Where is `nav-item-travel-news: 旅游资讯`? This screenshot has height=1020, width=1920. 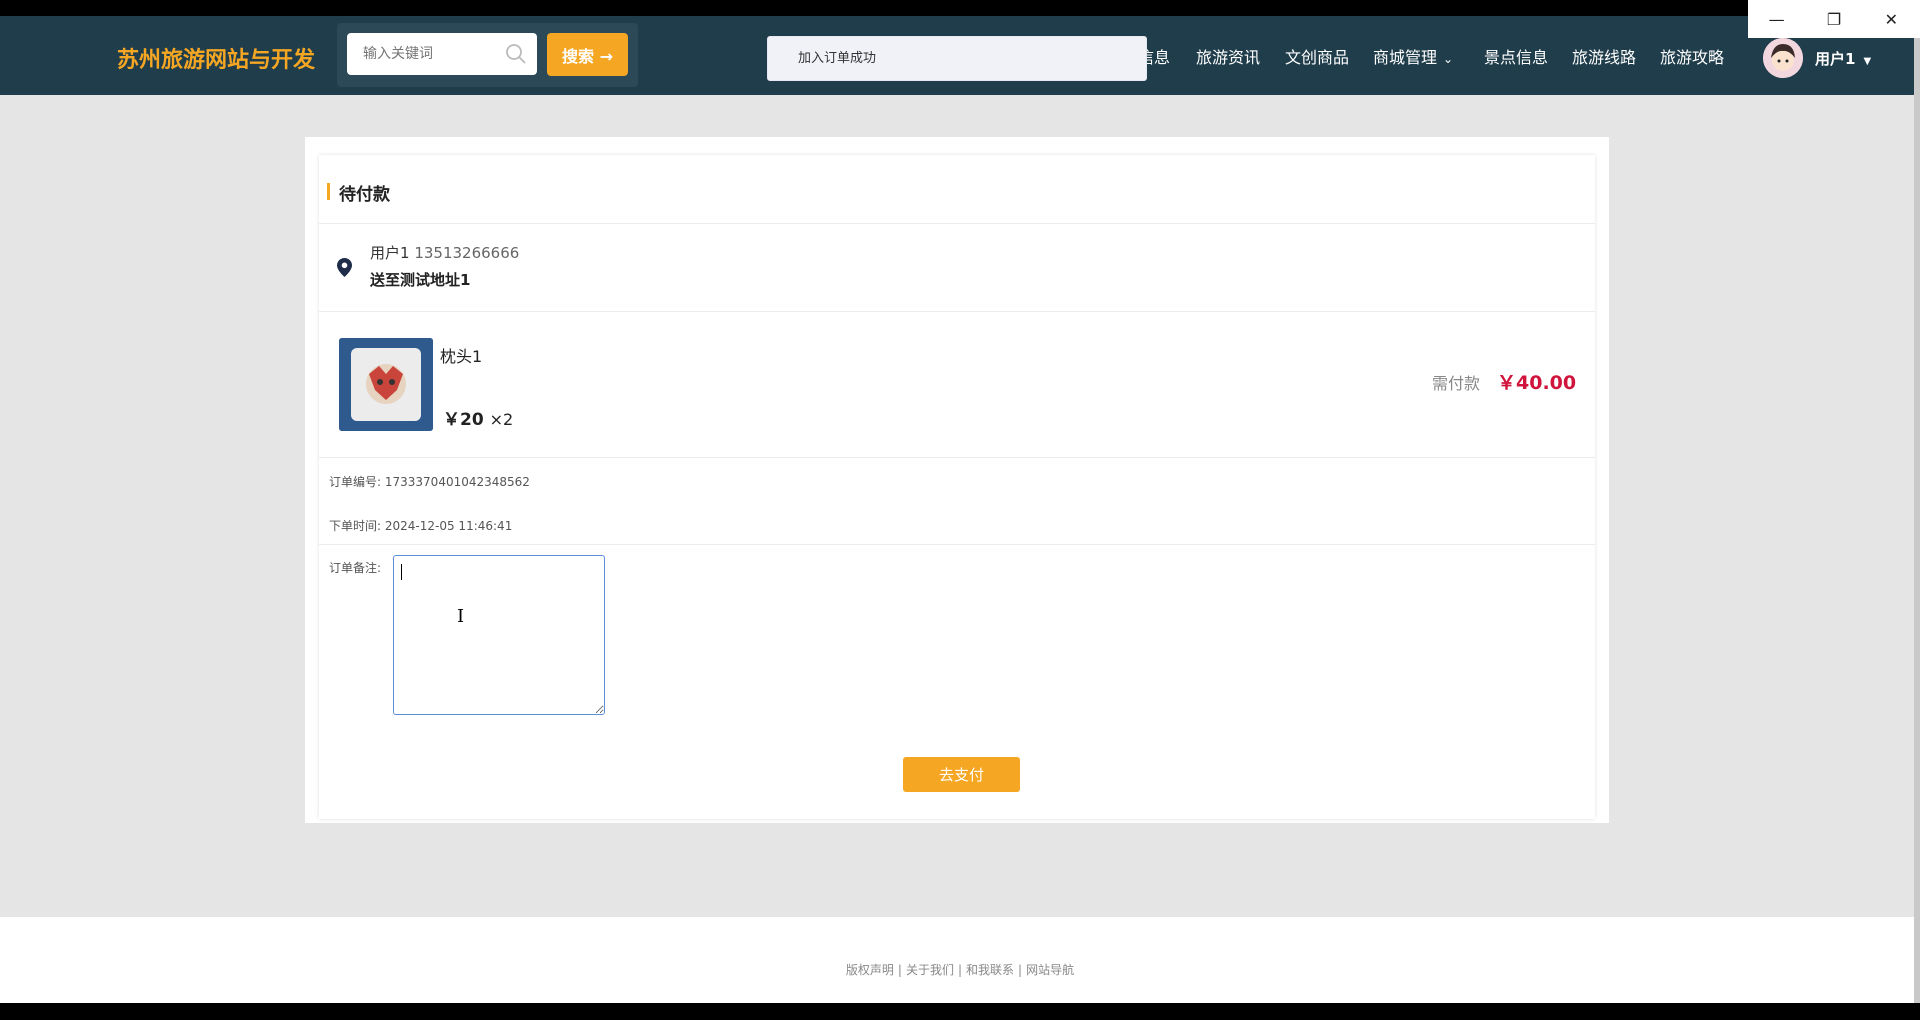 nav-item-travel-news: 旅游资讯 is located at coordinates (1228, 56).